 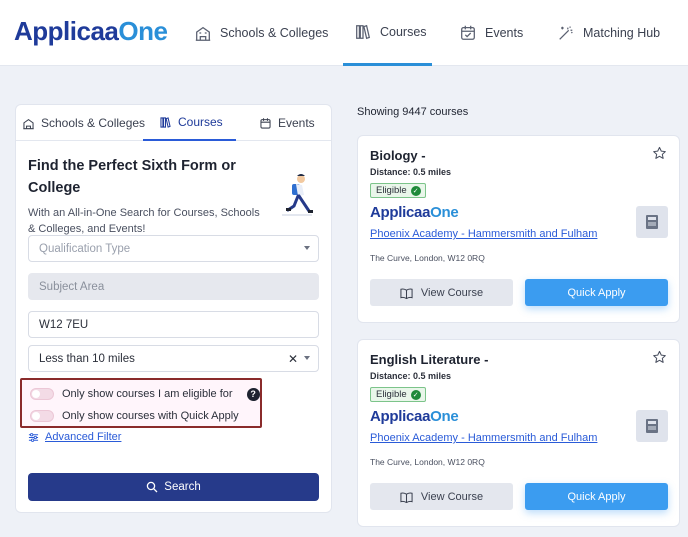 I want to click on qualification-type-select: Qualification Type, so click(x=173, y=248).